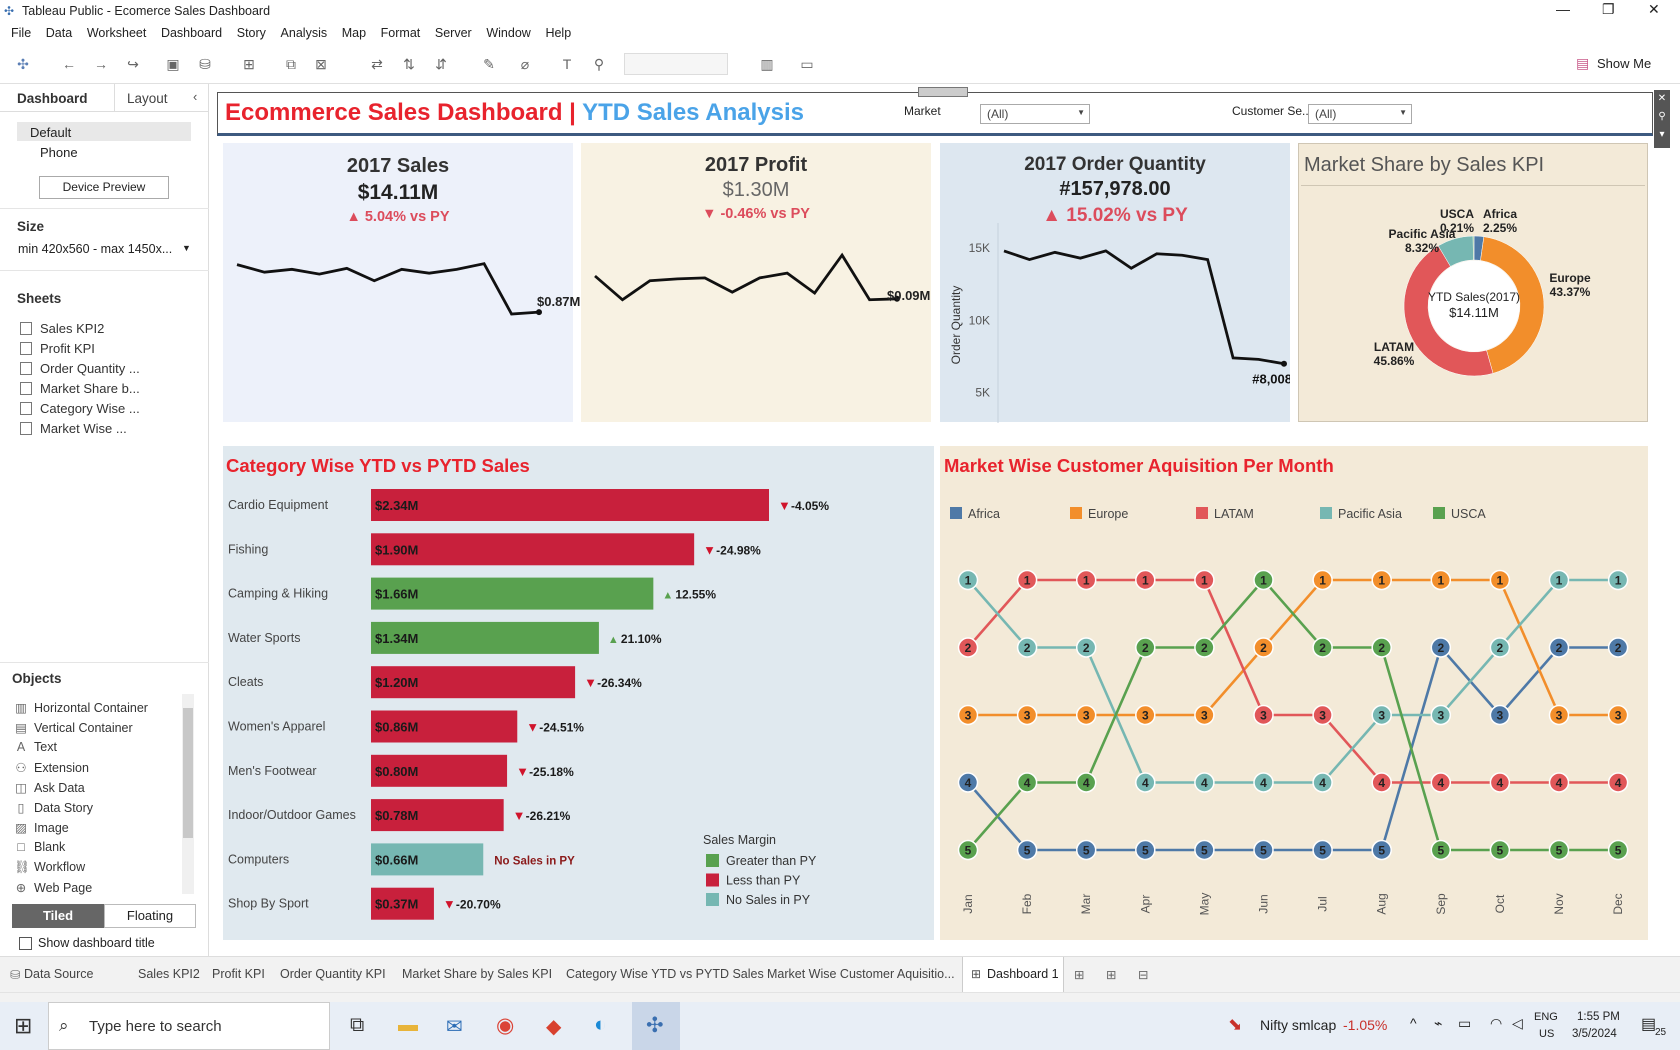  Describe the element at coordinates (1145, 783) in the screenshot. I see `rank-marker-label: 4` at that location.